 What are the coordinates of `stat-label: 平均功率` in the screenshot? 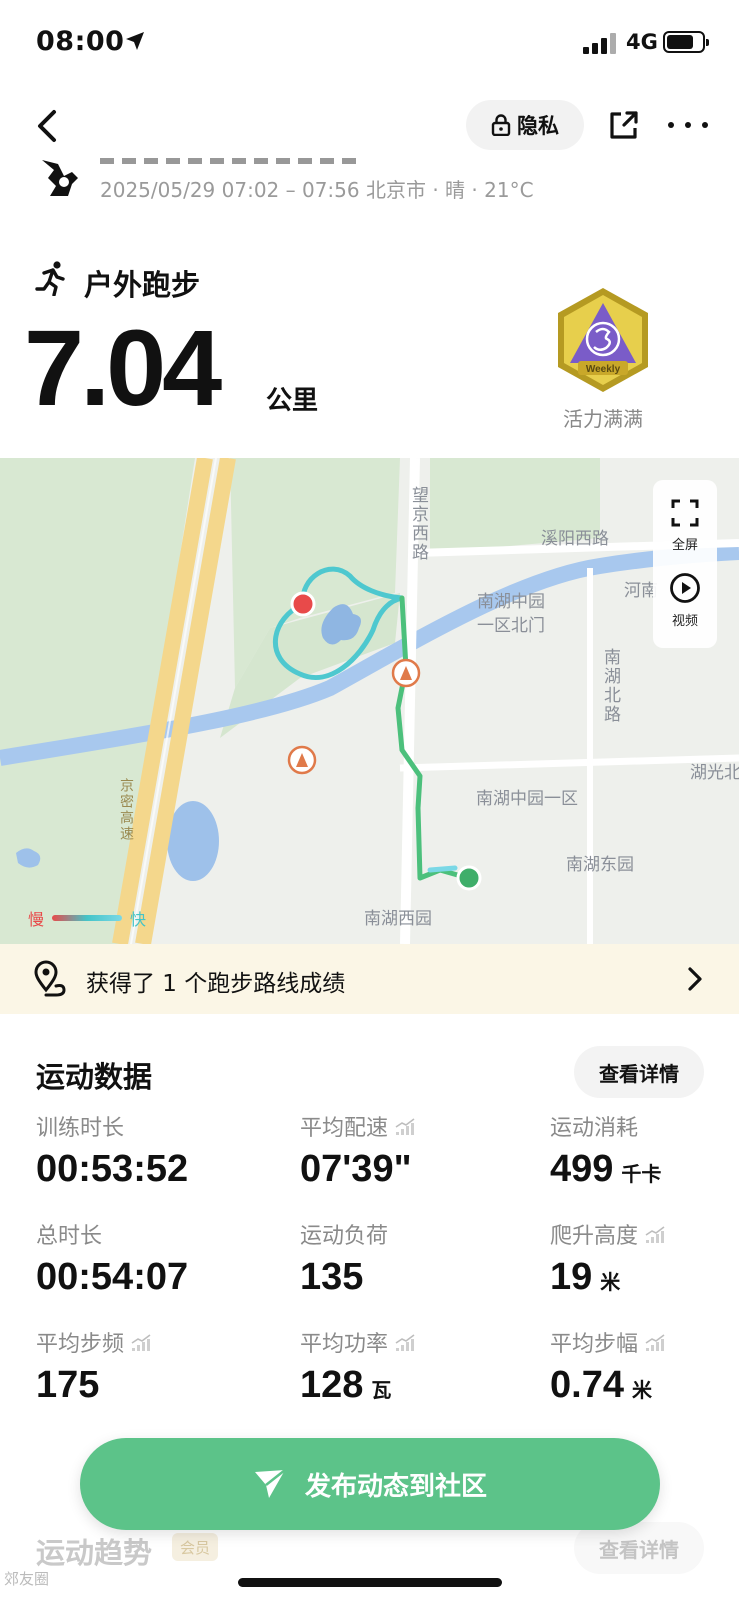 It's located at (344, 1344).